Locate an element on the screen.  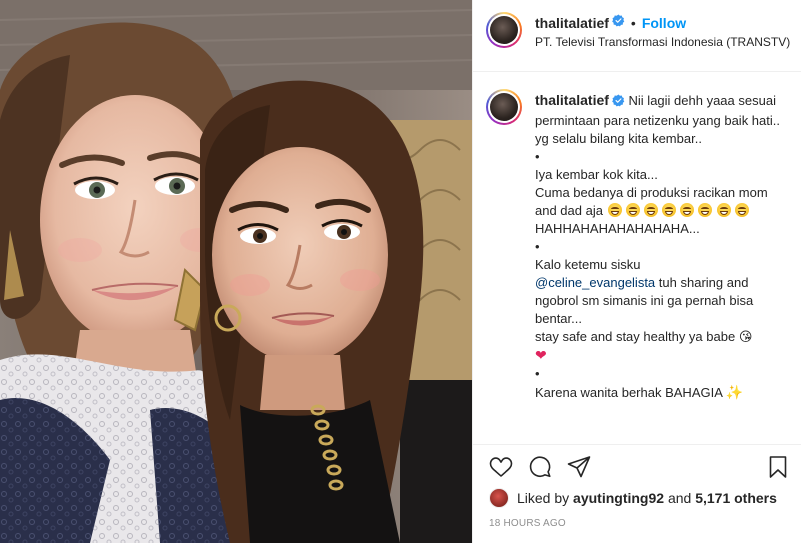
comment-icon is located at coordinates (541, 468).